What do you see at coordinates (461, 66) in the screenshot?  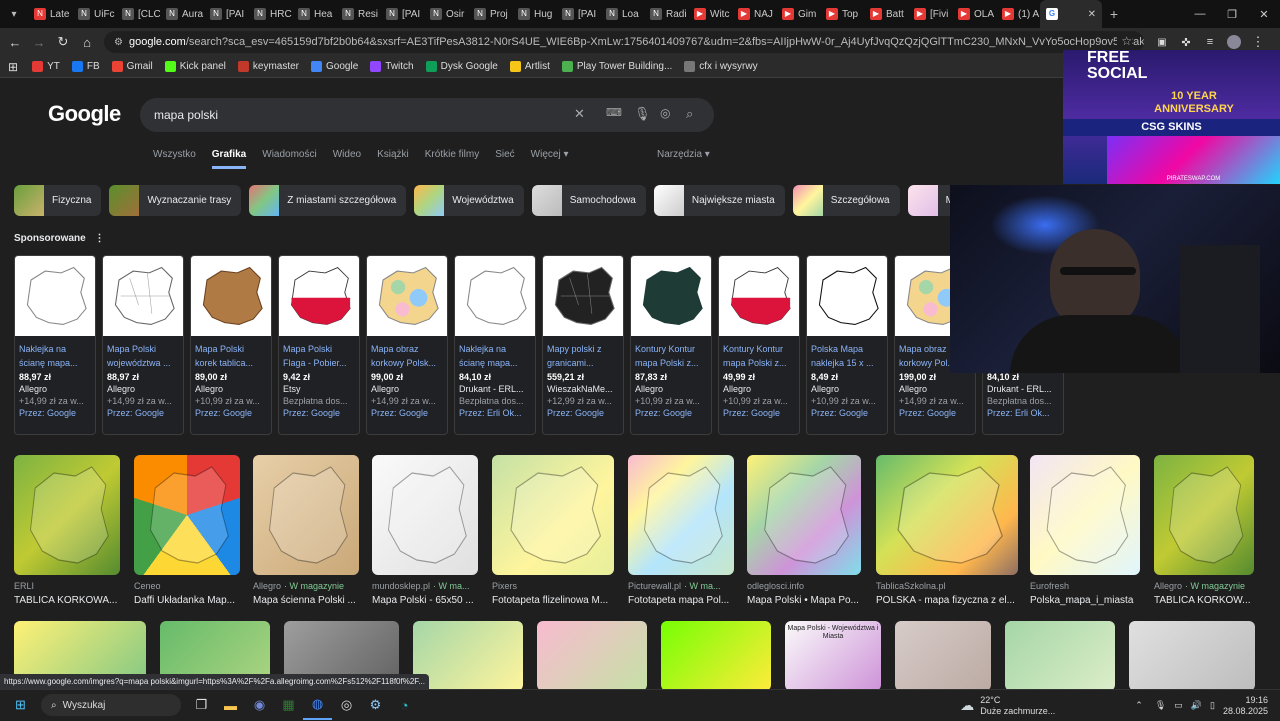 I see `bookmark-7: Dysk Google` at bounding box center [461, 66].